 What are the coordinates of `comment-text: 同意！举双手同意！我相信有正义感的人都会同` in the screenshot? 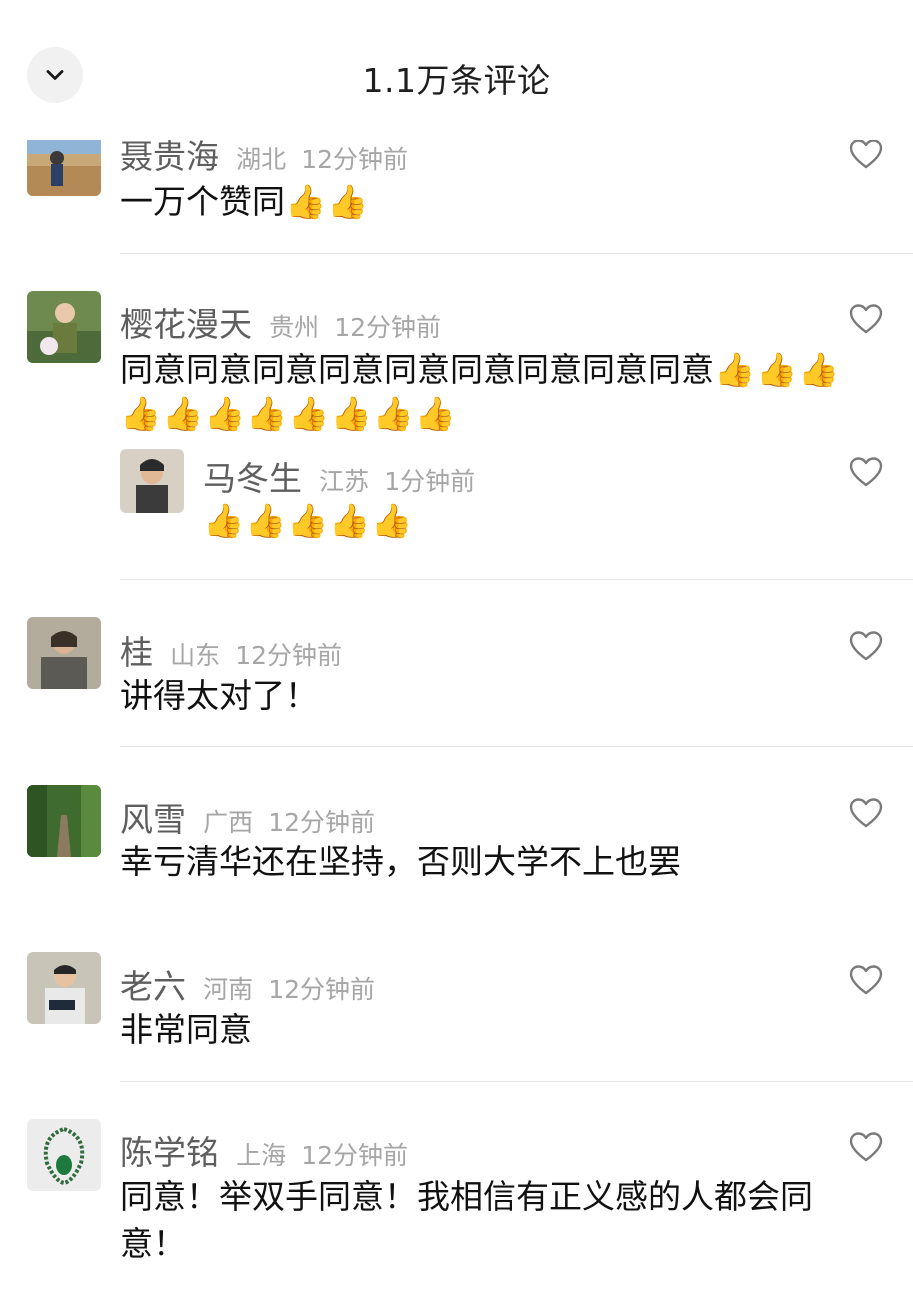 It's located at (466, 1196).